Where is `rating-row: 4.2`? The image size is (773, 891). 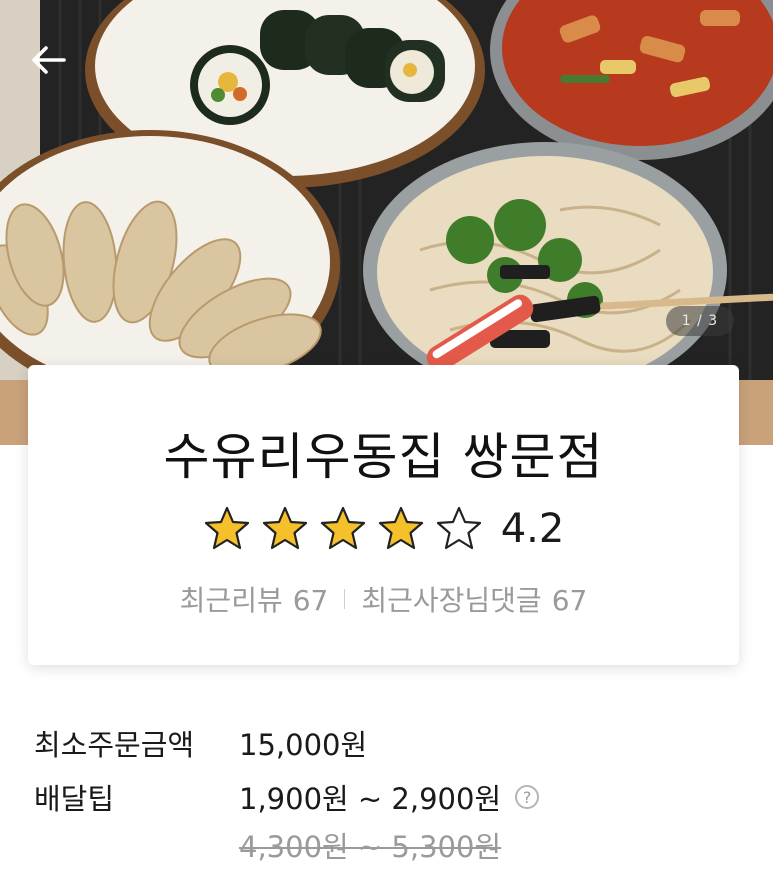 rating-row: 4.2 is located at coordinates (383, 529).